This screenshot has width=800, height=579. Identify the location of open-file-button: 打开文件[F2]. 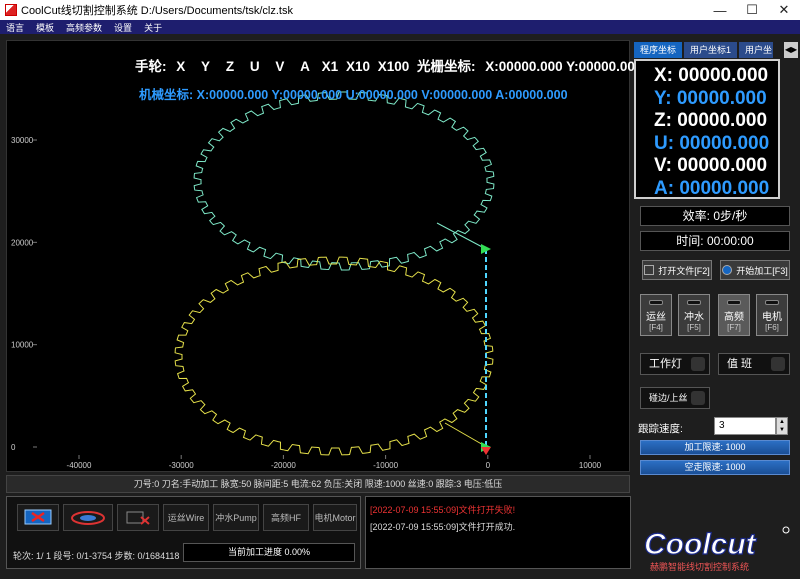
(677, 270).